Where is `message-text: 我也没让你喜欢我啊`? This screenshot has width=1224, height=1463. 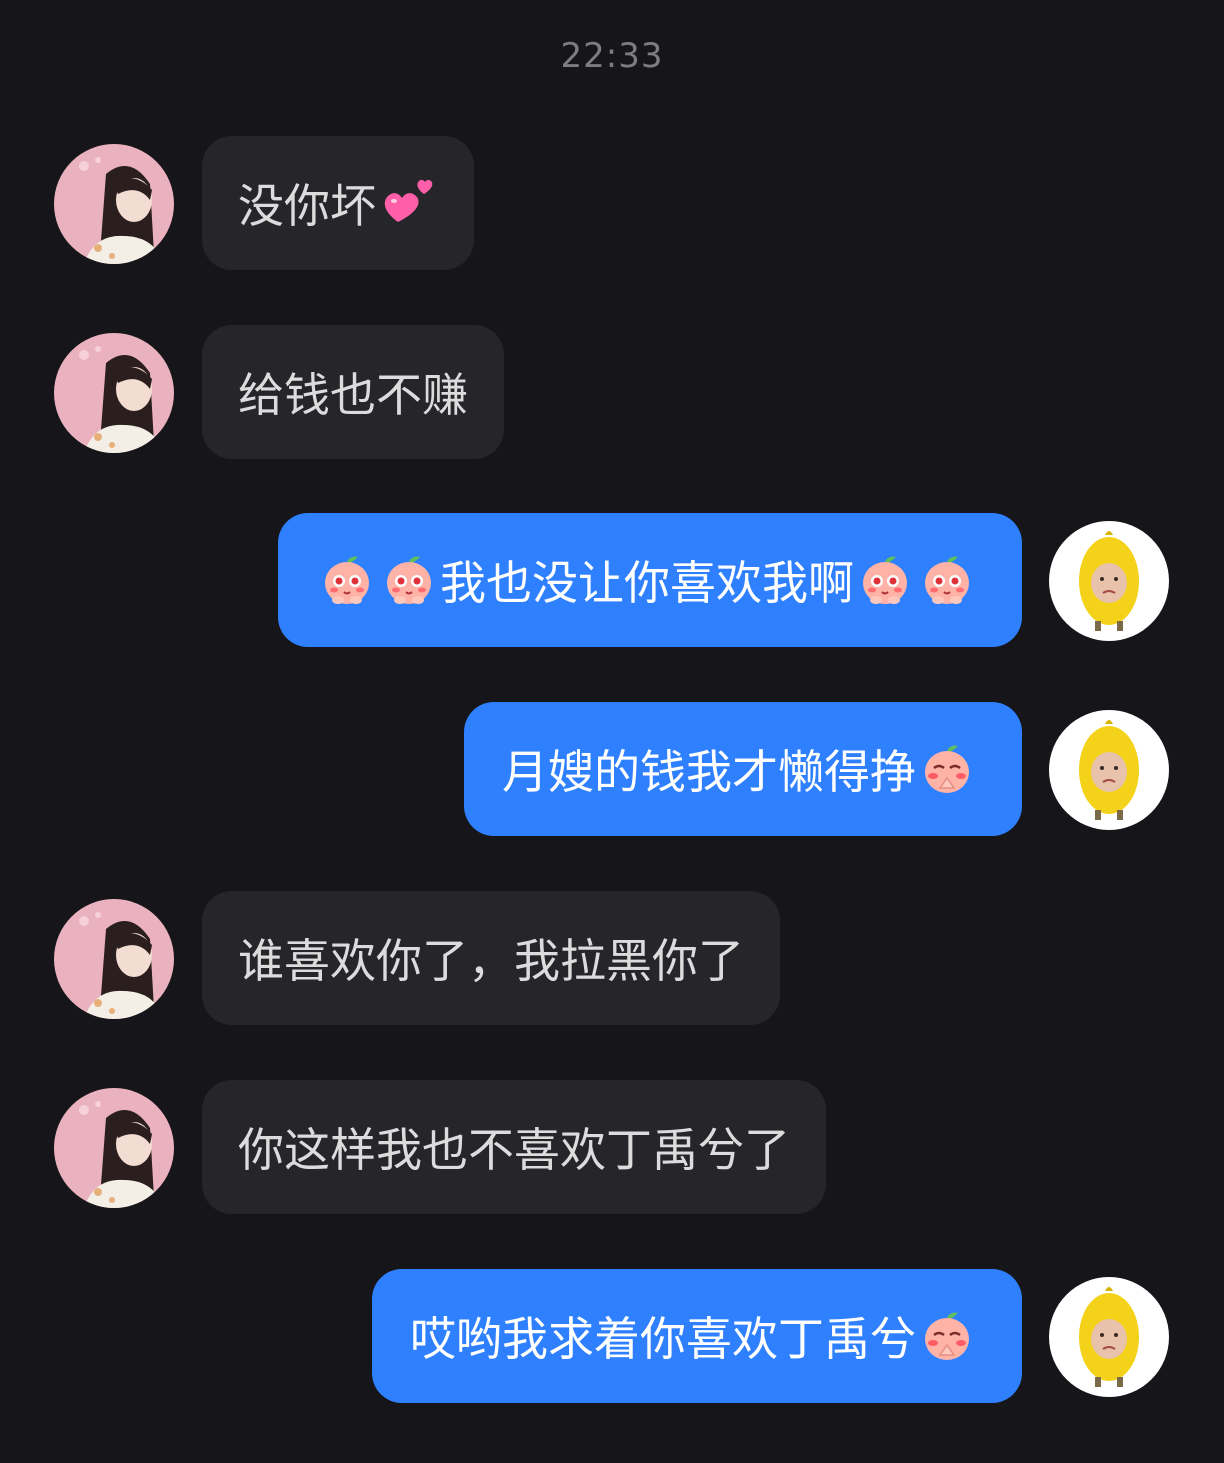 message-text: 我也没让你喜欢我啊 is located at coordinates (647, 583).